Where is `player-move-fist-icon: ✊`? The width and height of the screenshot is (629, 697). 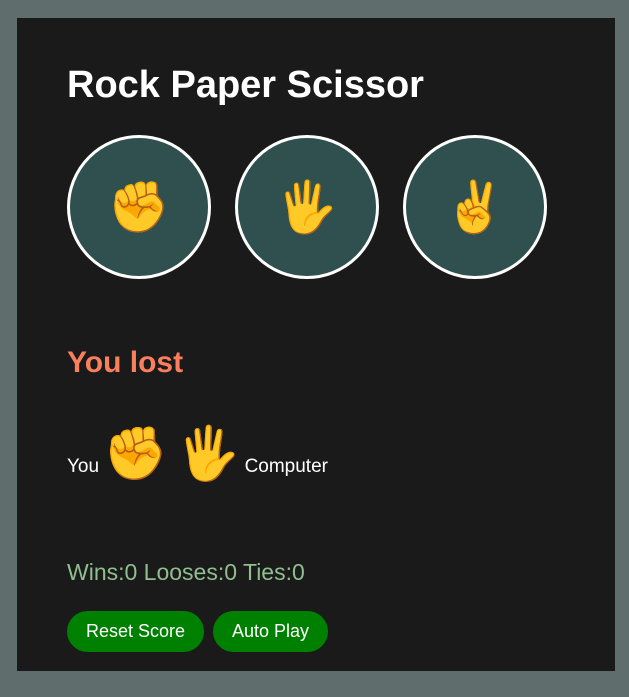
player-move-fist-icon: ✊ is located at coordinates (135, 454).